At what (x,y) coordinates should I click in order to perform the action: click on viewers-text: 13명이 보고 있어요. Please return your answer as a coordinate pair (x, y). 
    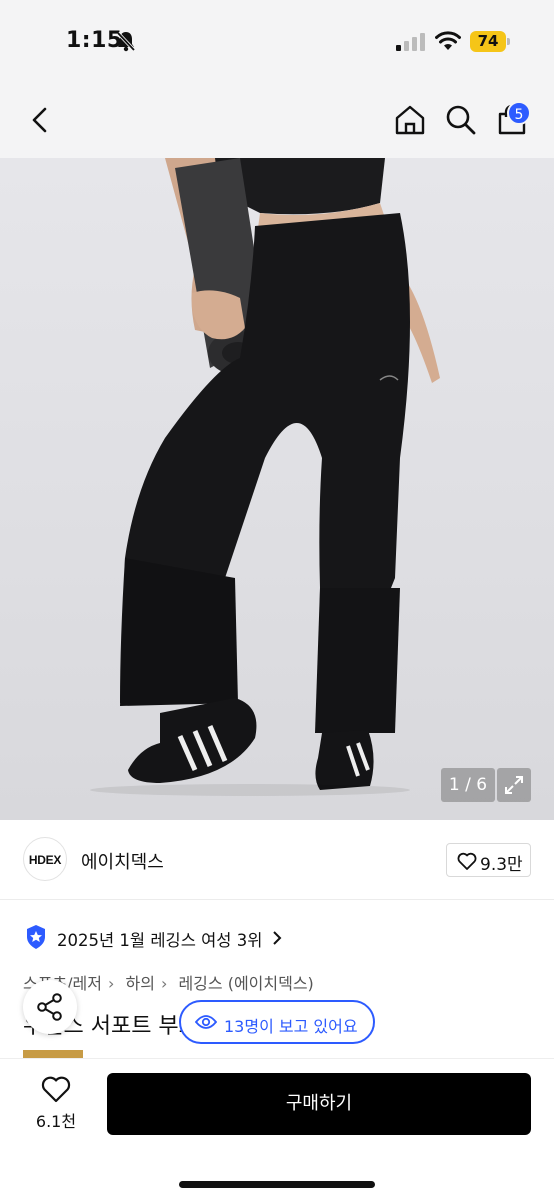
    Looking at the image, I should click on (291, 1026).